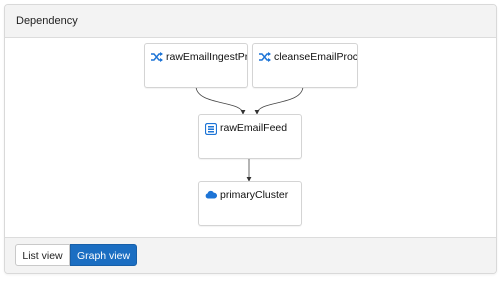  Describe the element at coordinates (47, 21) in the screenshot. I see `panel-title: Dependency` at that location.